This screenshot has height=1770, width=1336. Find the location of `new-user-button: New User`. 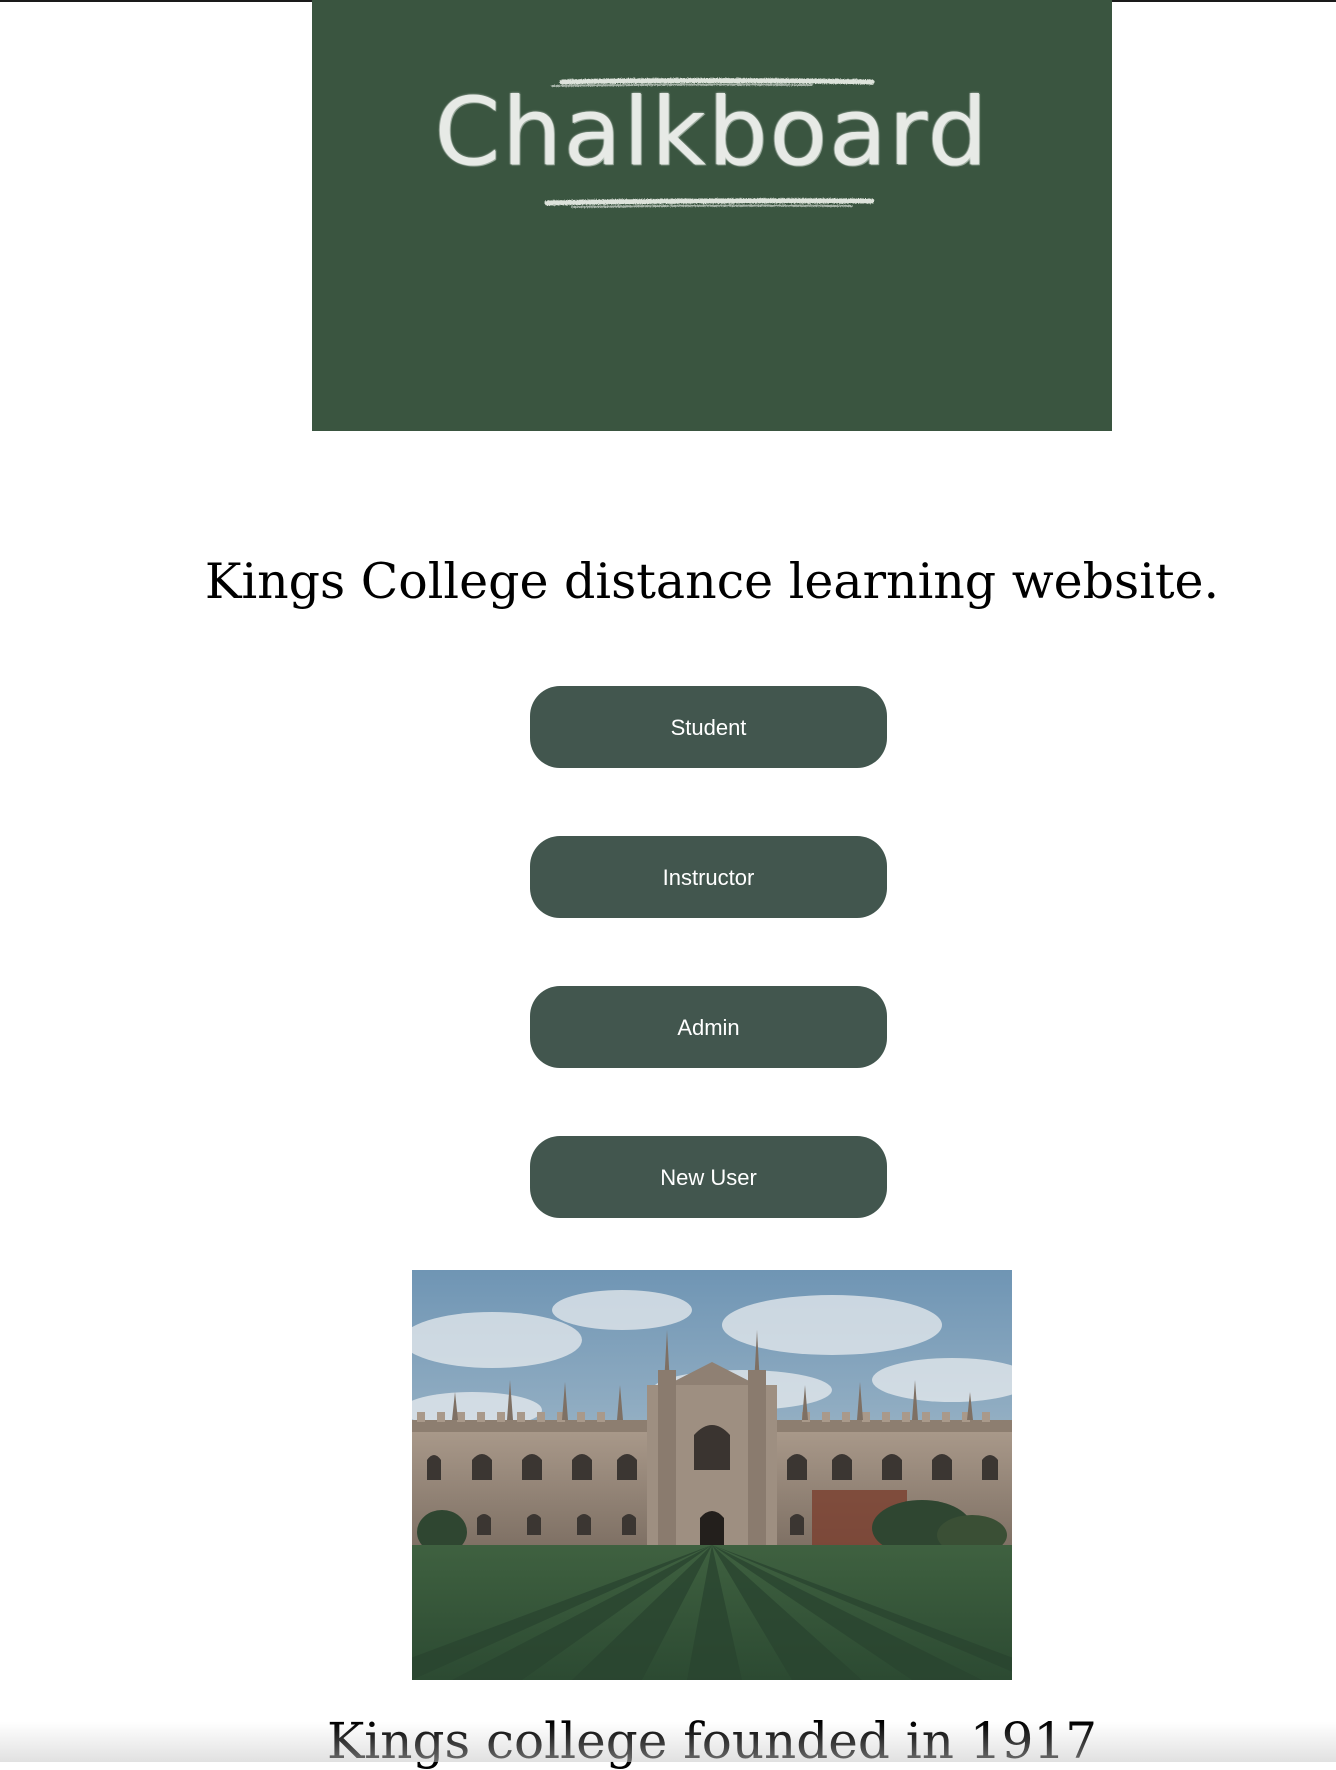

new-user-button: New User is located at coordinates (708, 1177).